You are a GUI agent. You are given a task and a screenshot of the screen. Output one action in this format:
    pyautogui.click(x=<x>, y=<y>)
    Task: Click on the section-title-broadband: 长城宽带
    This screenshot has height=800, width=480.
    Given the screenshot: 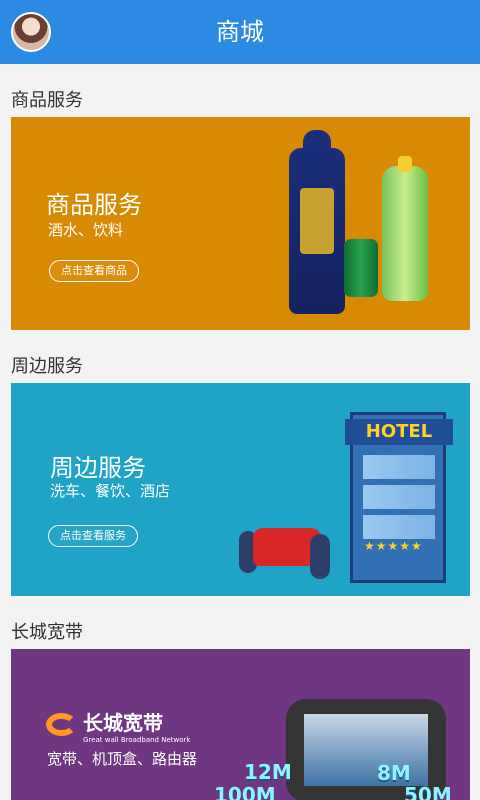 What is the action you would take?
    pyautogui.click(x=47, y=632)
    